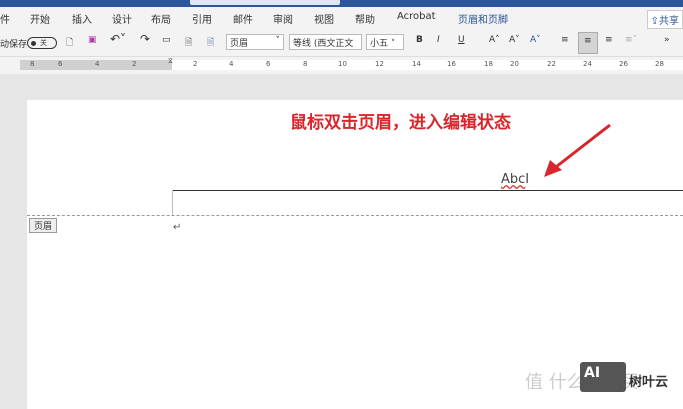  What do you see at coordinates (385, 42) in the screenshot?
I see `size-select: 小五 ˅` at bounding box center [385, 42].